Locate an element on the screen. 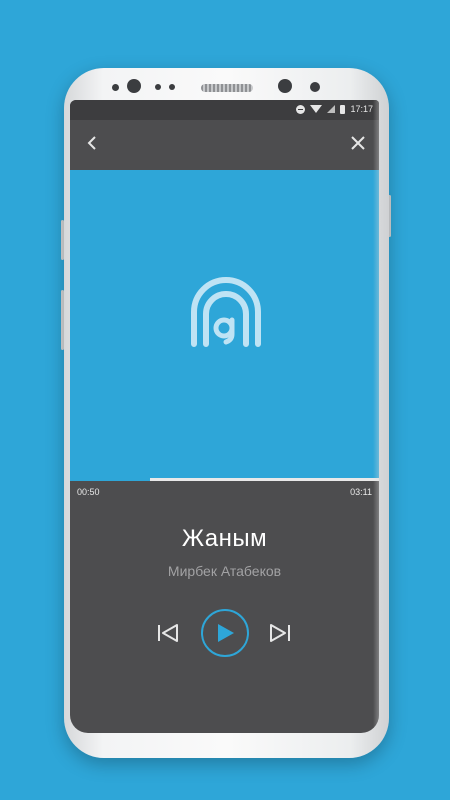 Image resolution: width=450 pixels, height=800 pixels. player-topbar is located at coordinates (224, 145).